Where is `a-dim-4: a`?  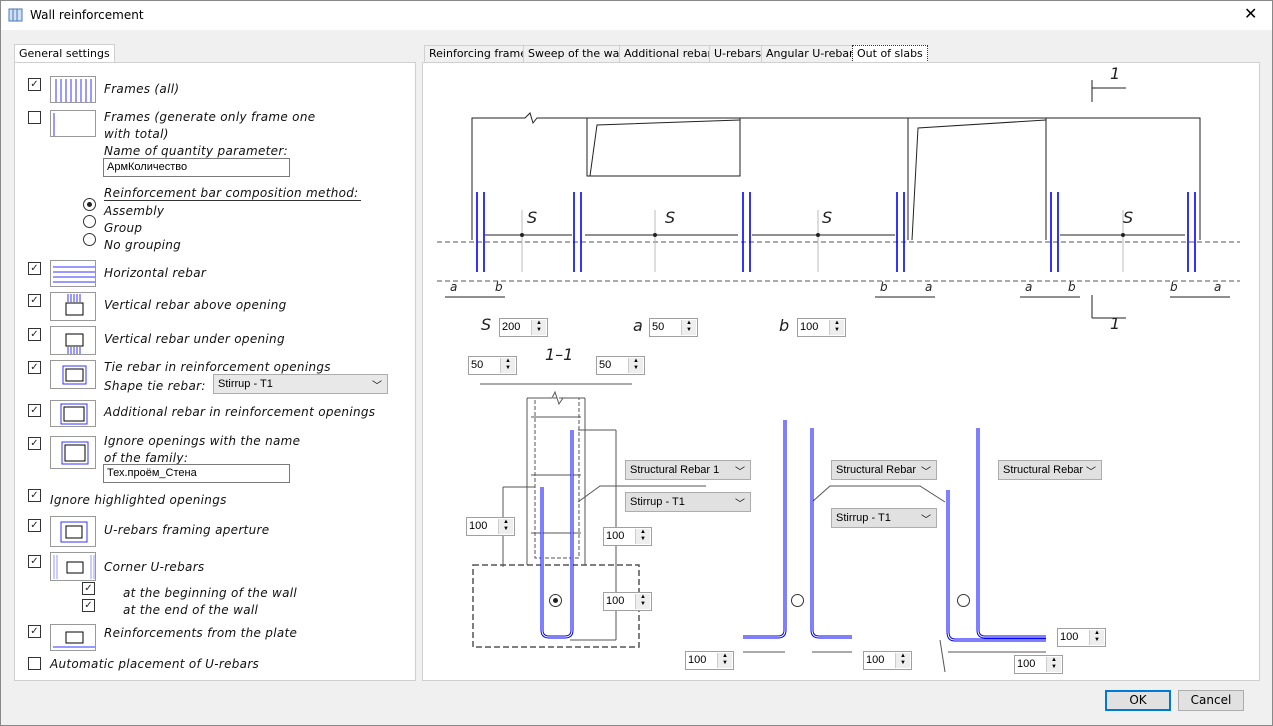
a-dim-4: a is located at coordinates (1218, 287).